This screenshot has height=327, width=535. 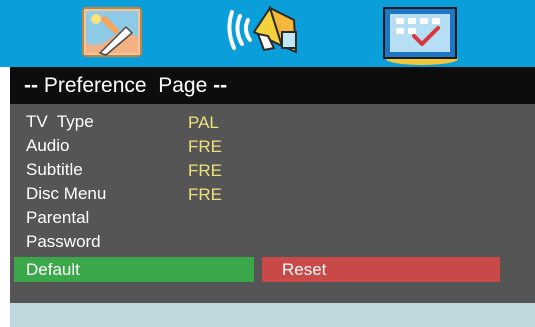 I want to click on menu-bottom-strip, so click(x=272, y=293).